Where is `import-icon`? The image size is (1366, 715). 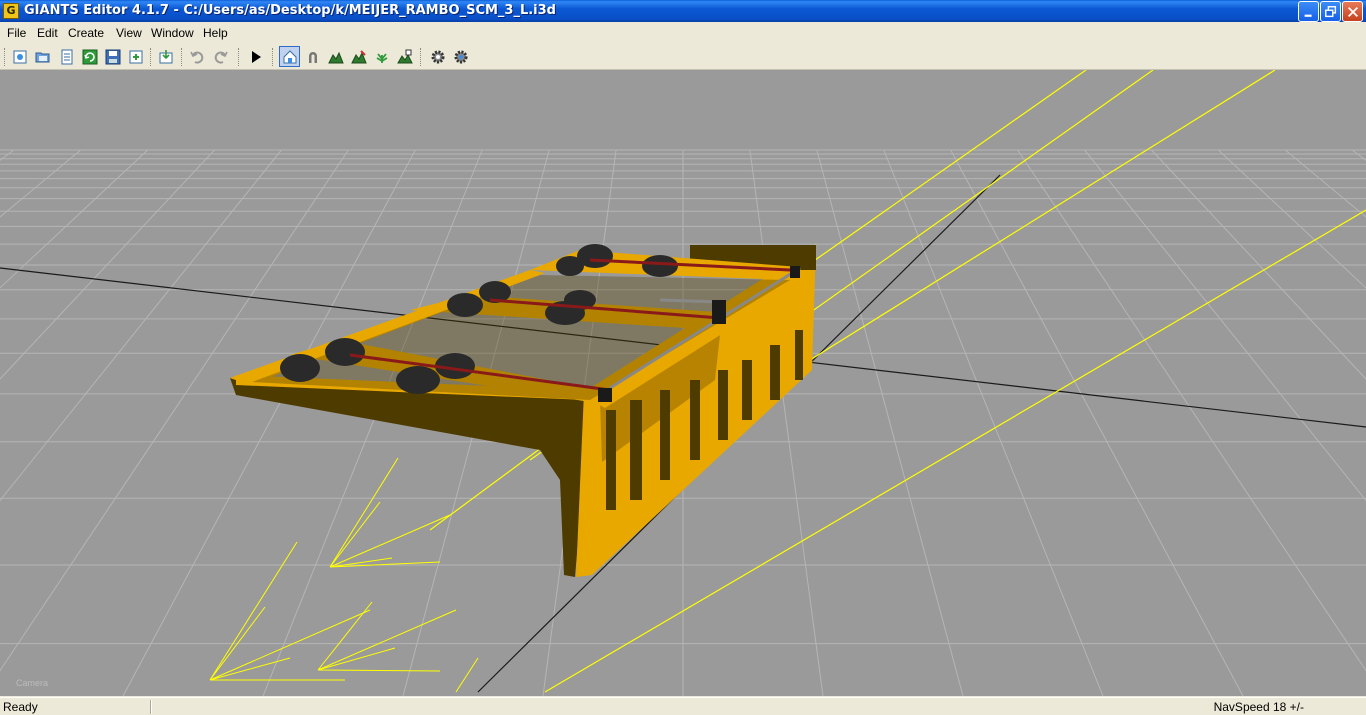 import-icon is located at coordinates (165, 56).